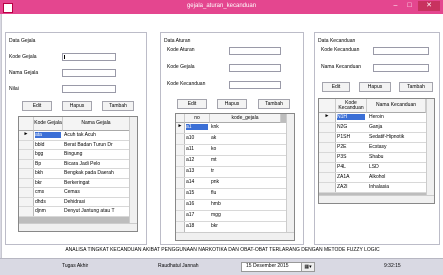 Image resolution: width=443 pixels, height=275 pixels. I want to click on table-row: bgg Bingung, so click(74, 155).